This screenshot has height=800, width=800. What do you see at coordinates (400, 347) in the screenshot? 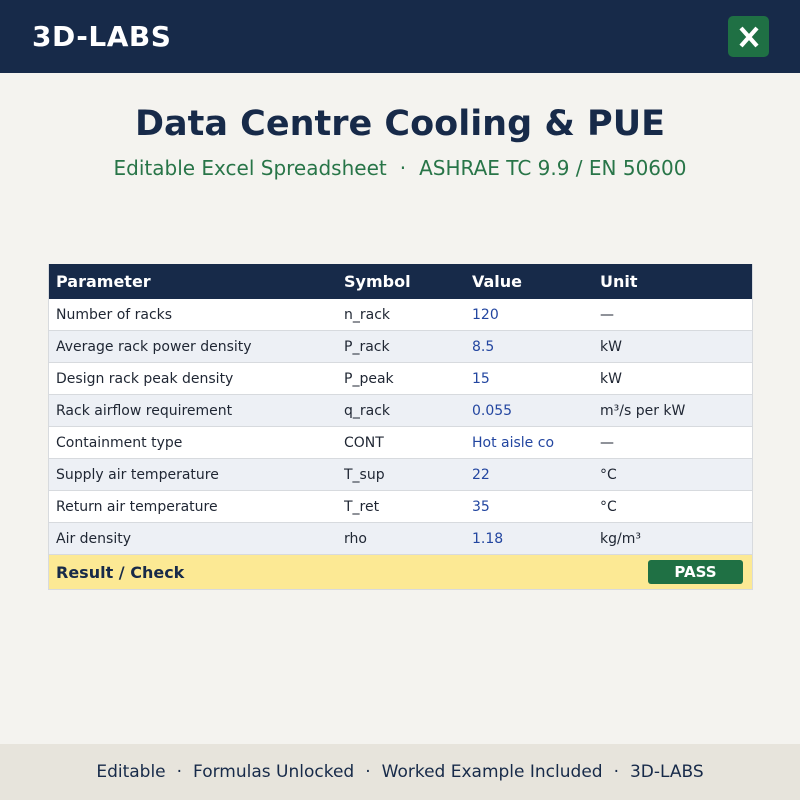
I see `table-row: Average rack power density P_rack 8.5 kW` at bounding box center [400, 347].